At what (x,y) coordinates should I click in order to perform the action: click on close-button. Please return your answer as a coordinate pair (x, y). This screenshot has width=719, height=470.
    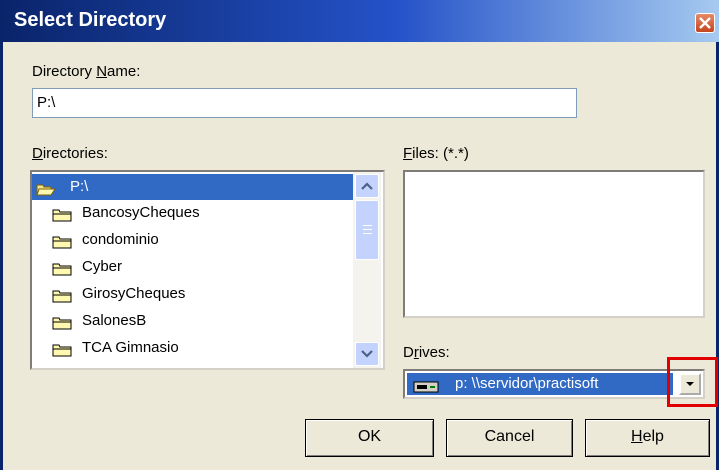
    Looking at the image, I should click on (705, 23).